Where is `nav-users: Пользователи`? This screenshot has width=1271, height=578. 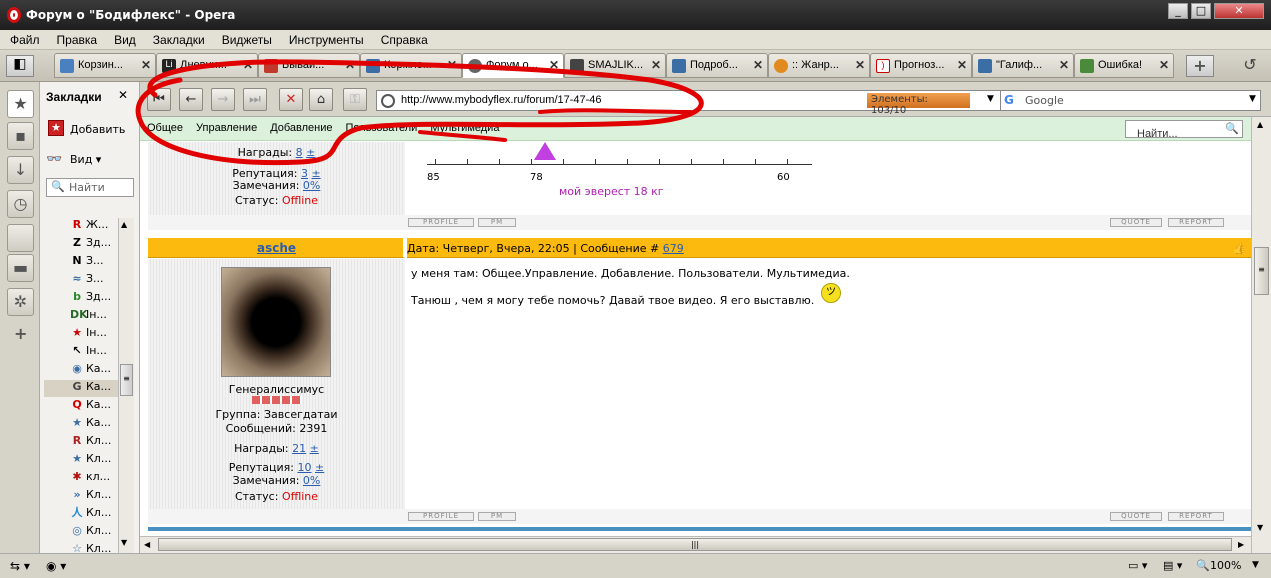
nav-users: Пользователи is located at coordinates (381, 125).